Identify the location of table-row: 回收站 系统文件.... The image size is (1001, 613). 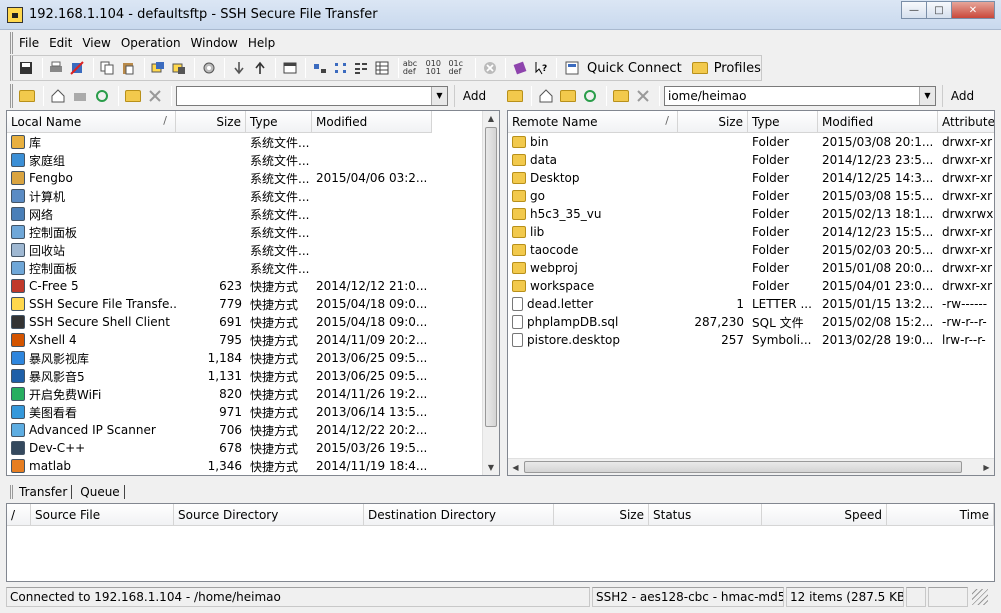
(219, 250).